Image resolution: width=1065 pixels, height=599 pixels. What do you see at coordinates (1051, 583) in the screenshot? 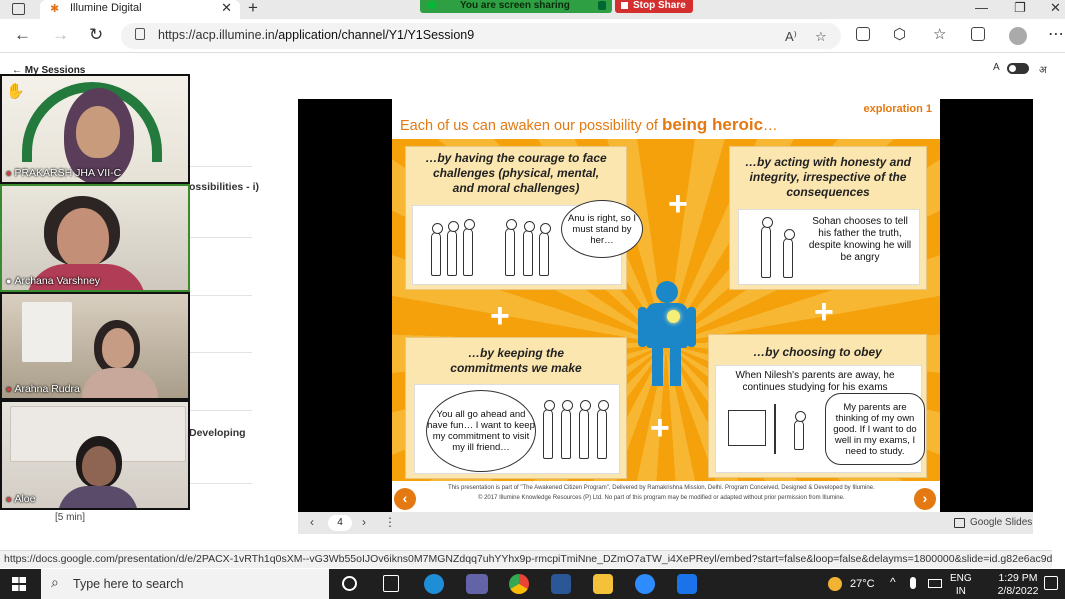
I see `notifications-icon` at bounding box center [1051, 583].